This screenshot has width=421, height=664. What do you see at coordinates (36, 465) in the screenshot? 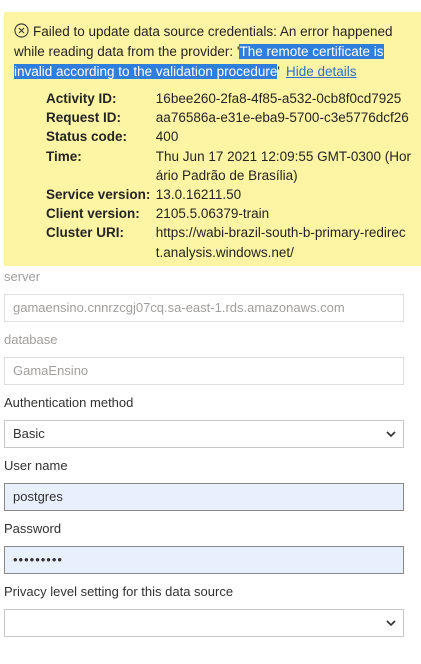
I see `username-label: User name` at bounding box center [36, 465].